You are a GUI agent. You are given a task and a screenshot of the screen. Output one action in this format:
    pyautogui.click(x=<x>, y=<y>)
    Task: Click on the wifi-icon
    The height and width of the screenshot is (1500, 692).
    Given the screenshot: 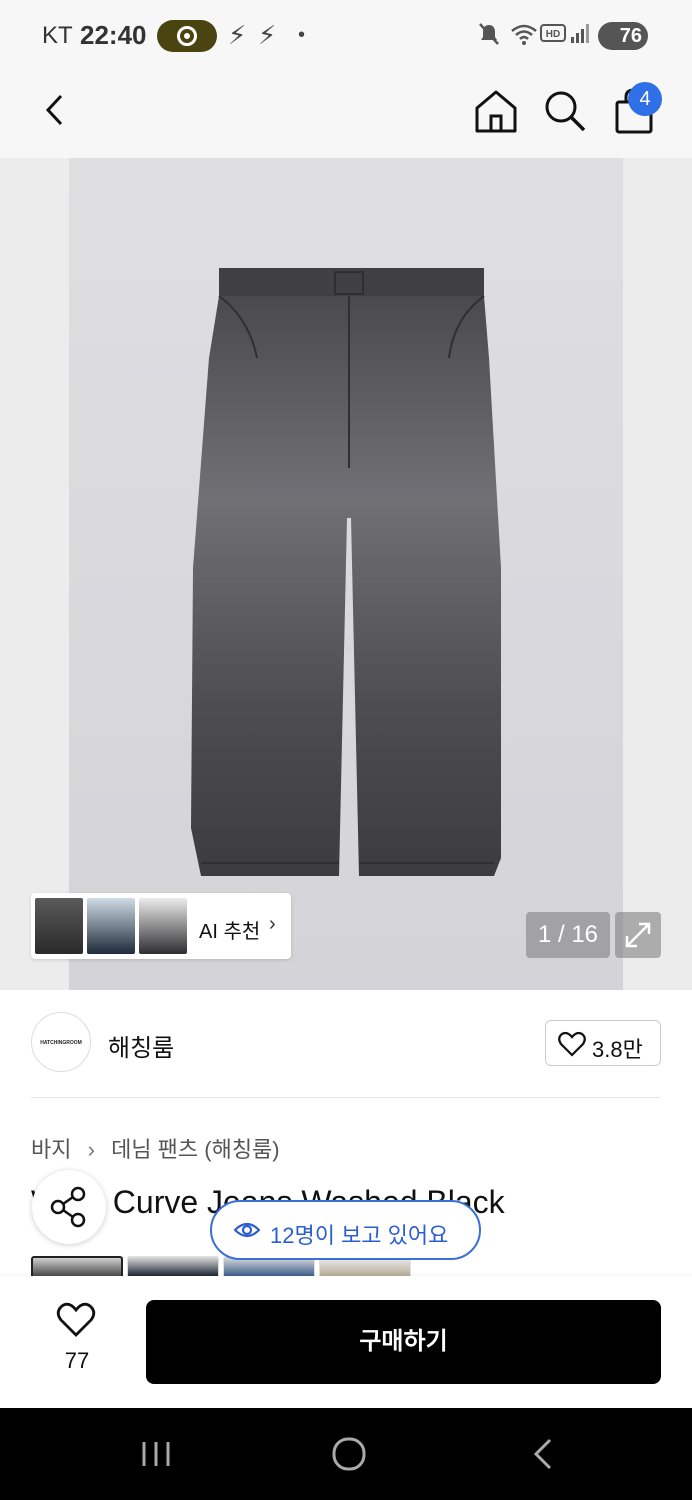 What is the action you would take?
    pyautogui.click(x=524, y=34)
    